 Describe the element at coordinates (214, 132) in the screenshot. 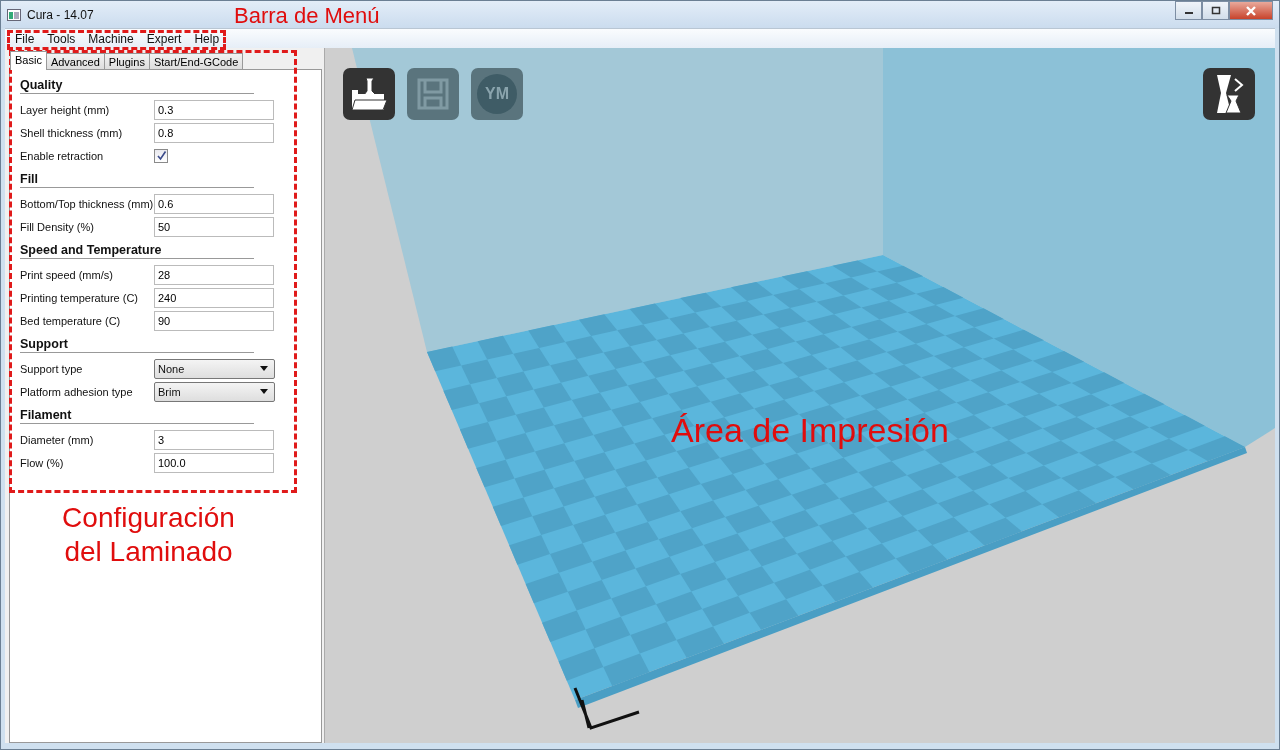

I see `input-field: 0.8` at that location.